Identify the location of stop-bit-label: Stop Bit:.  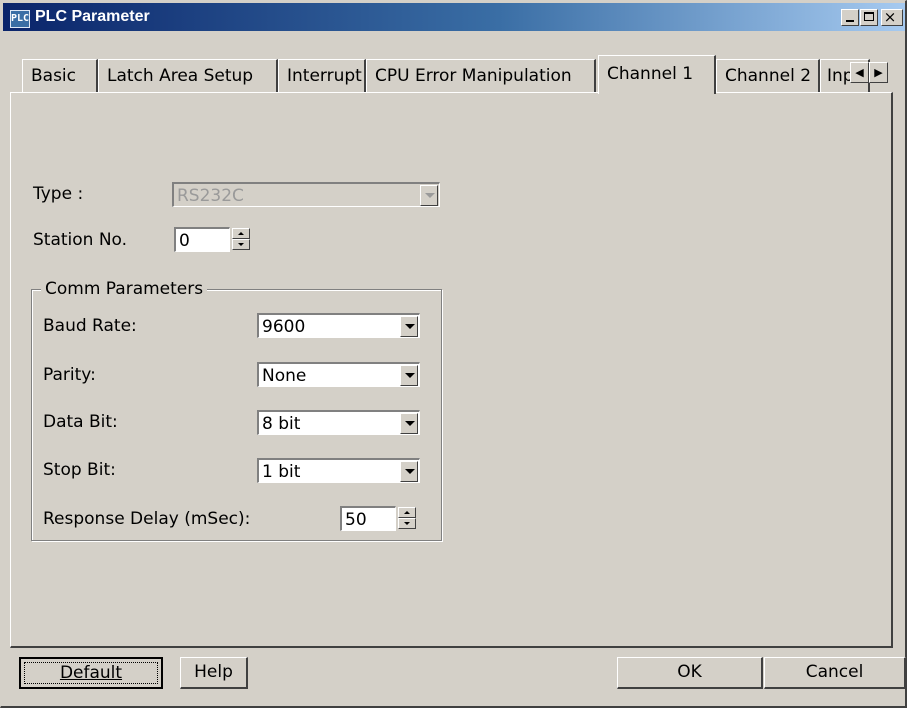
(79, 470).